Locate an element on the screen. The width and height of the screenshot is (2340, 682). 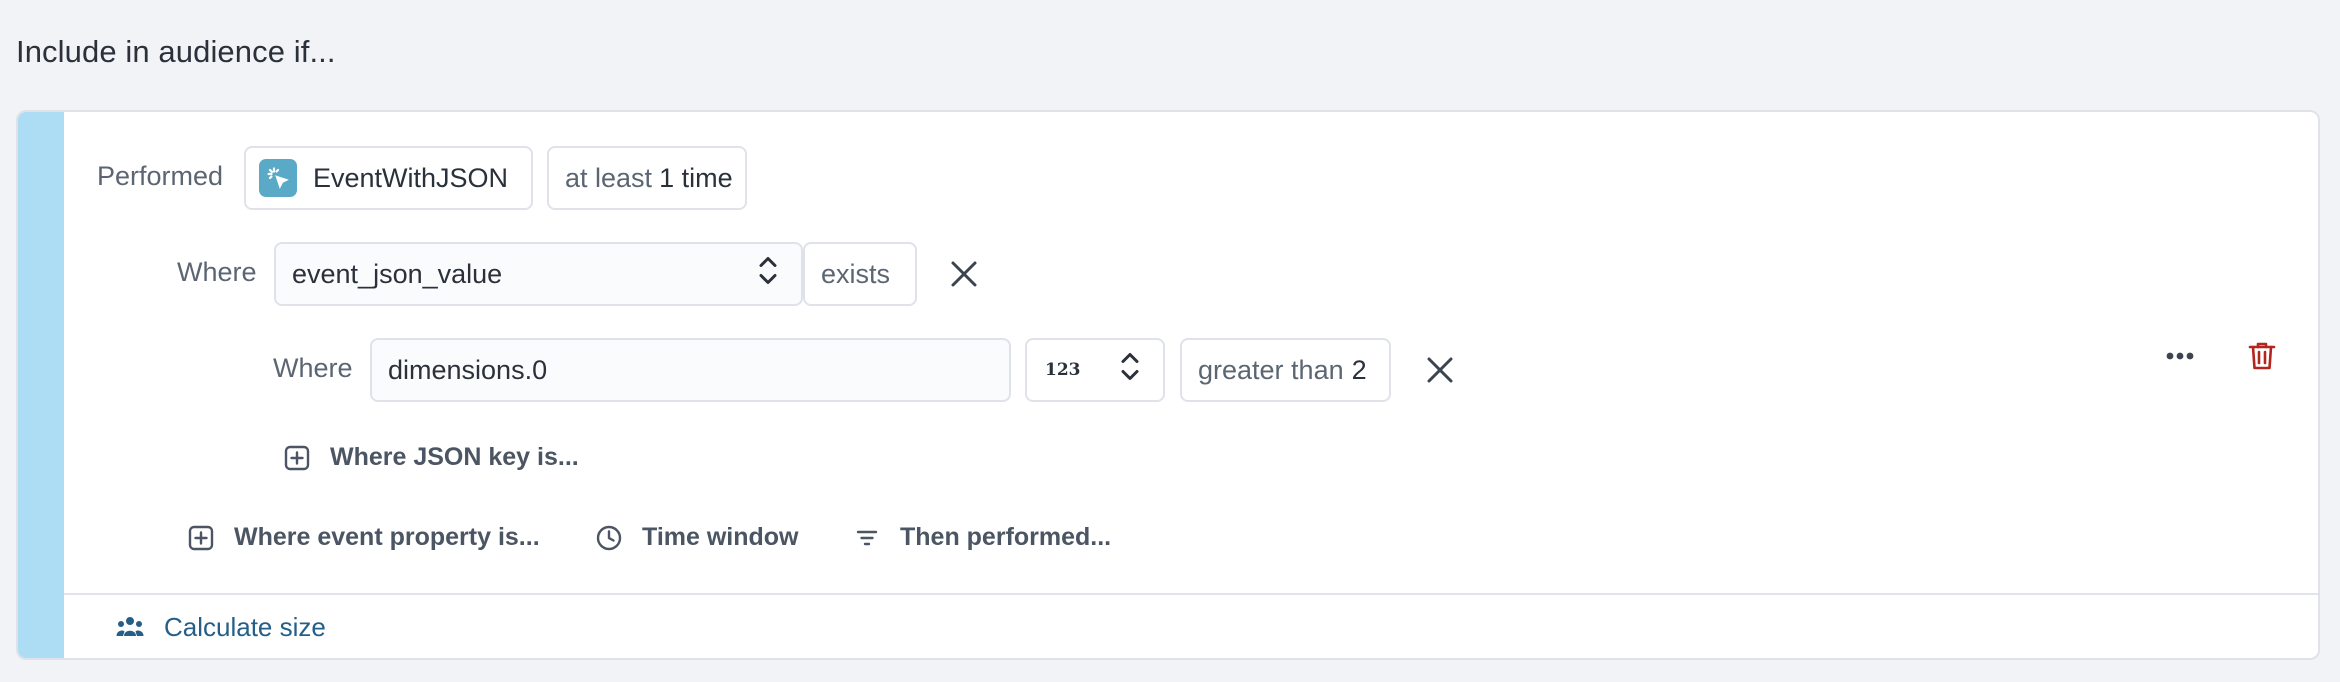
time-window-button: Time window is located at coordinates (697, 537).